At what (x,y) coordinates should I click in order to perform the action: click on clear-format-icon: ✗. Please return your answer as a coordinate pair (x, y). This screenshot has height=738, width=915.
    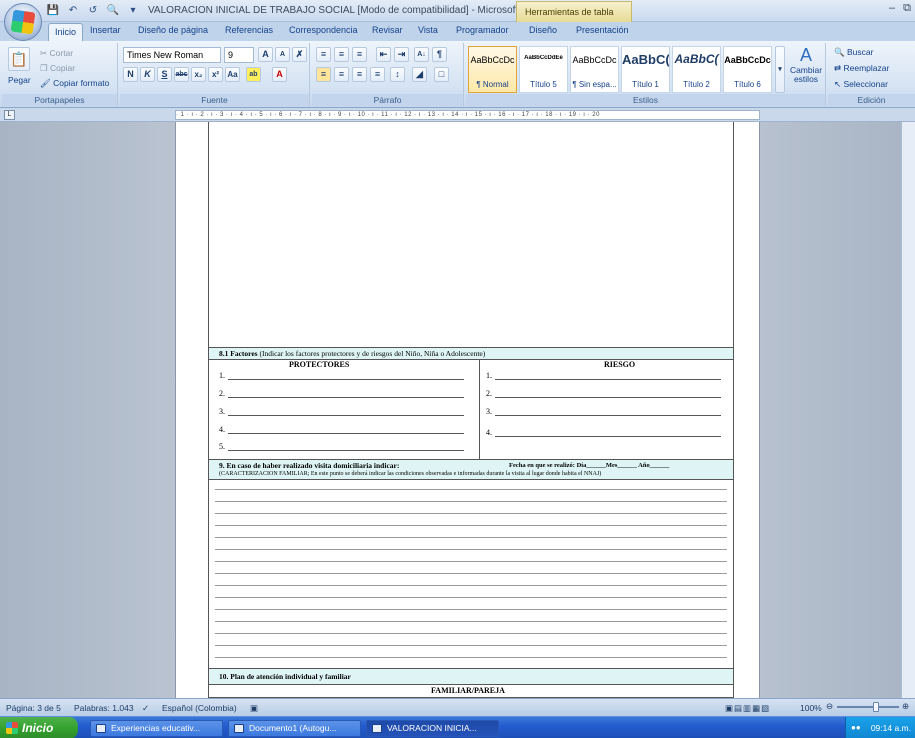
    Looking at the image, I should click on (299, 54).